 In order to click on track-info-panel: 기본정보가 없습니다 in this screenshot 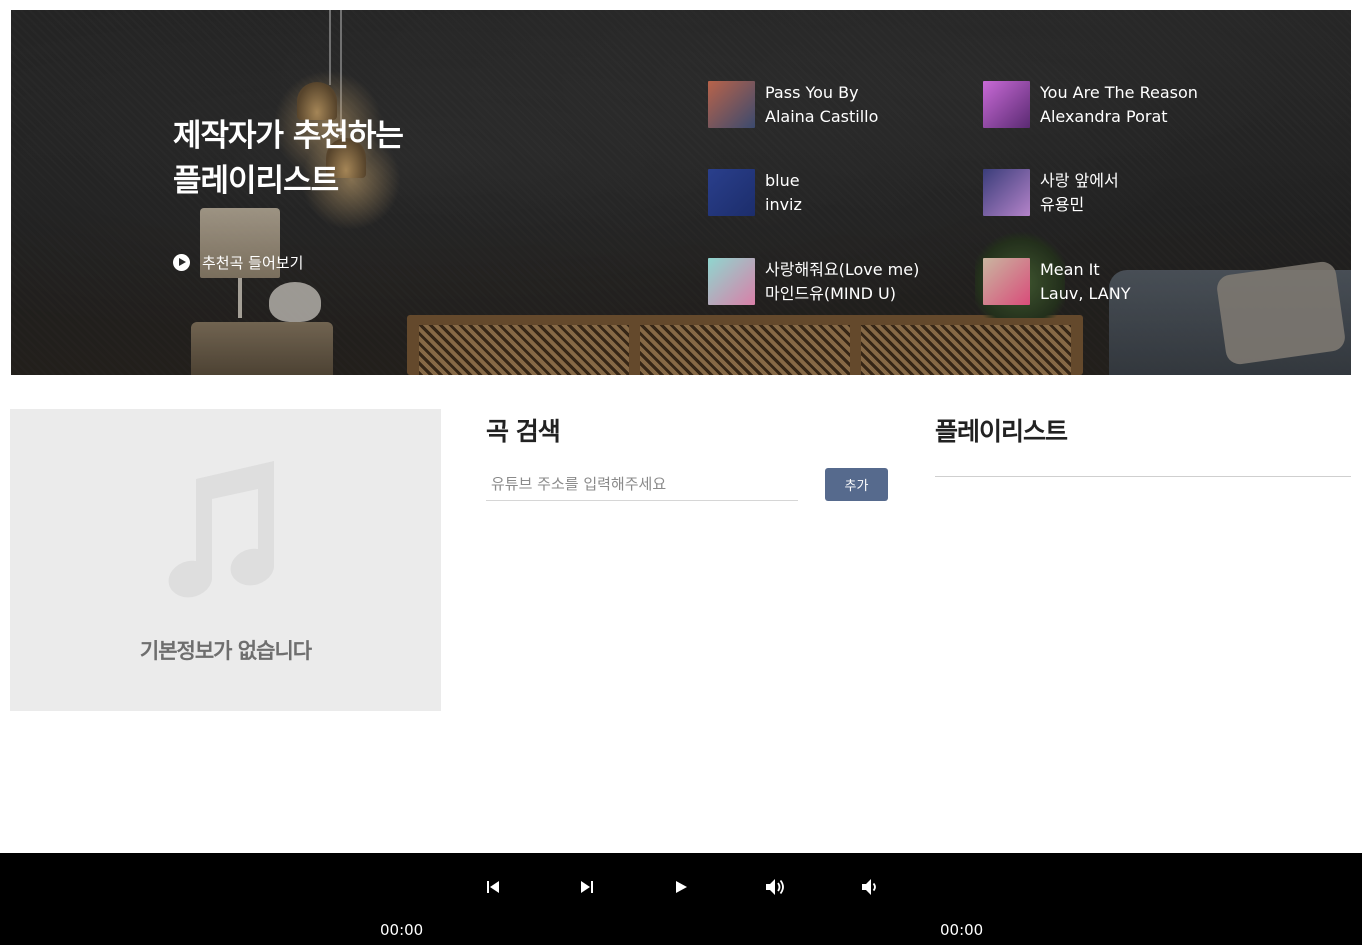, I will do `click(225, 560)`.